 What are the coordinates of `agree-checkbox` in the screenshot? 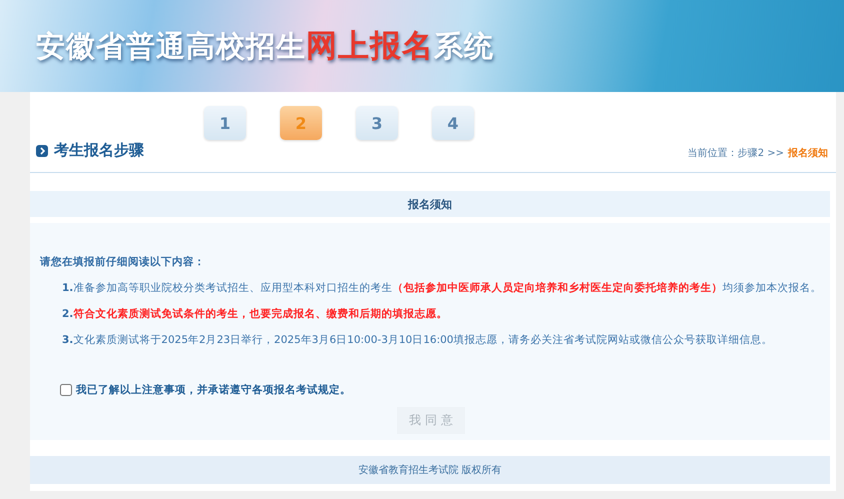 It's located at (66, 390).